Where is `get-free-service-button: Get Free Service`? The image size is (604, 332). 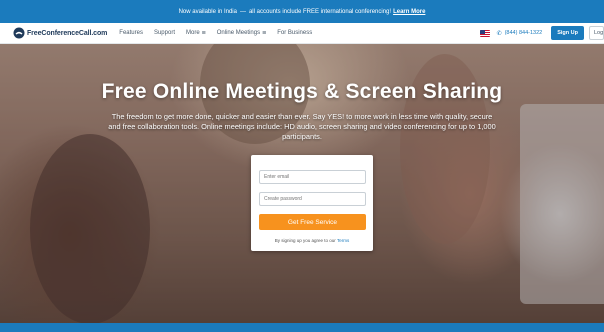 get-free-service-button: Get Free Service is located at coordinates (312, 222).